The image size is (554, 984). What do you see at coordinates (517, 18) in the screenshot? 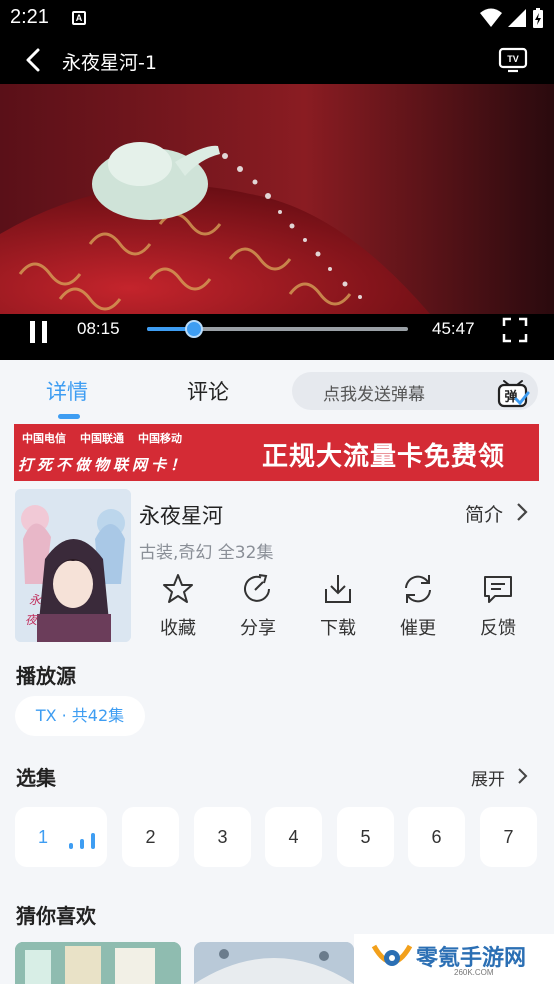
I see `signal-icon` at bounding box center [517, 18].